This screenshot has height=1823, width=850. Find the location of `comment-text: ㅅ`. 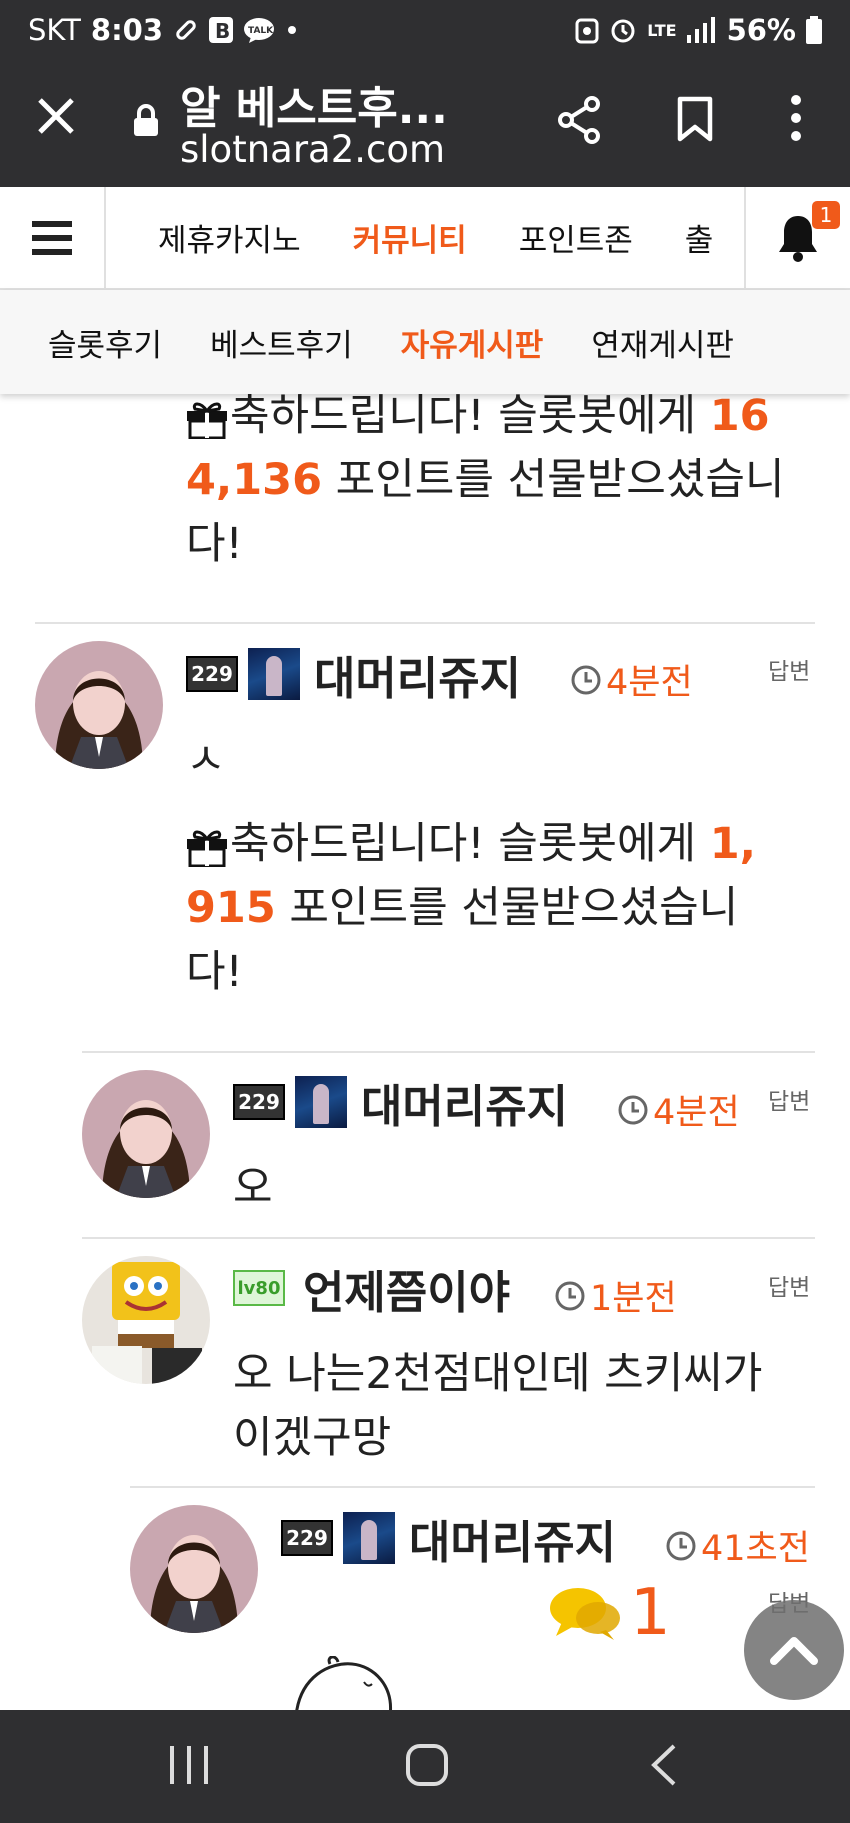

comment-text: ㅅ is located at coordinates (206, 760).